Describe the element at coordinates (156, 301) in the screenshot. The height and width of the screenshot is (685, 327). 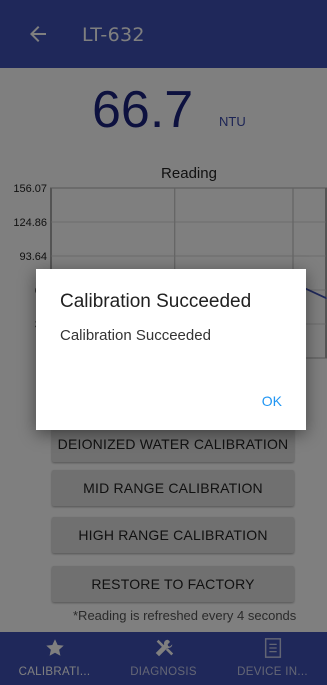
I see `dialog-title: Calibration Succeeded` at that location.